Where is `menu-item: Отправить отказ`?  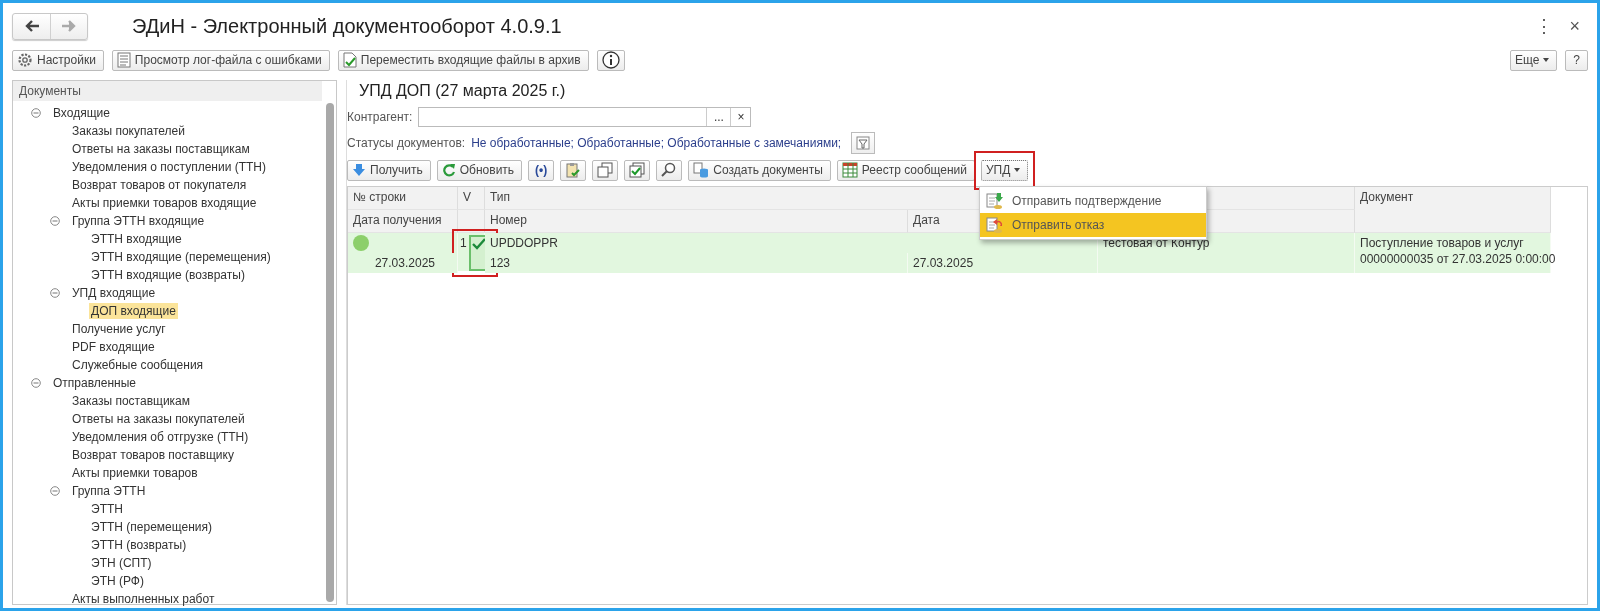
menu-item: Отправить отказ is located at coordinates (1093, 224).